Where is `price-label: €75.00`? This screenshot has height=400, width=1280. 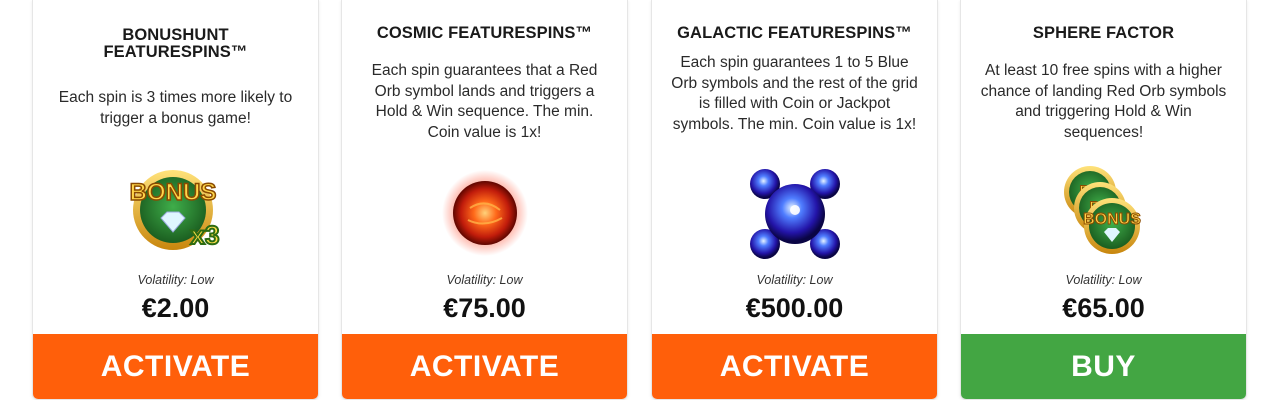
price-label: €75.00 is located at coordinates (484, 308).